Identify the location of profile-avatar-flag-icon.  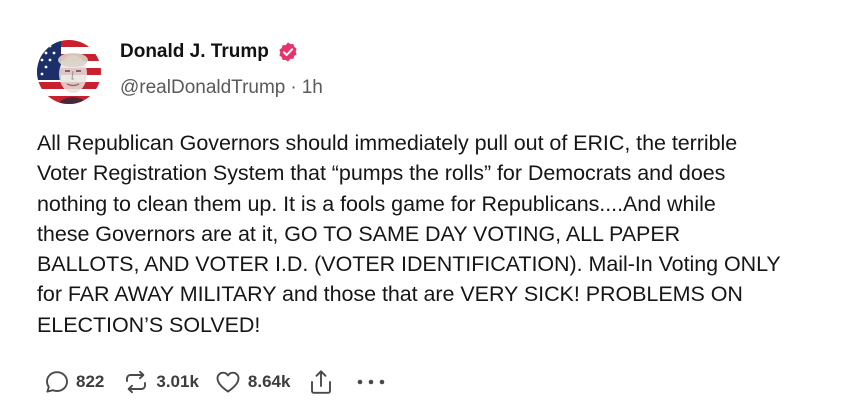
(69, 72).